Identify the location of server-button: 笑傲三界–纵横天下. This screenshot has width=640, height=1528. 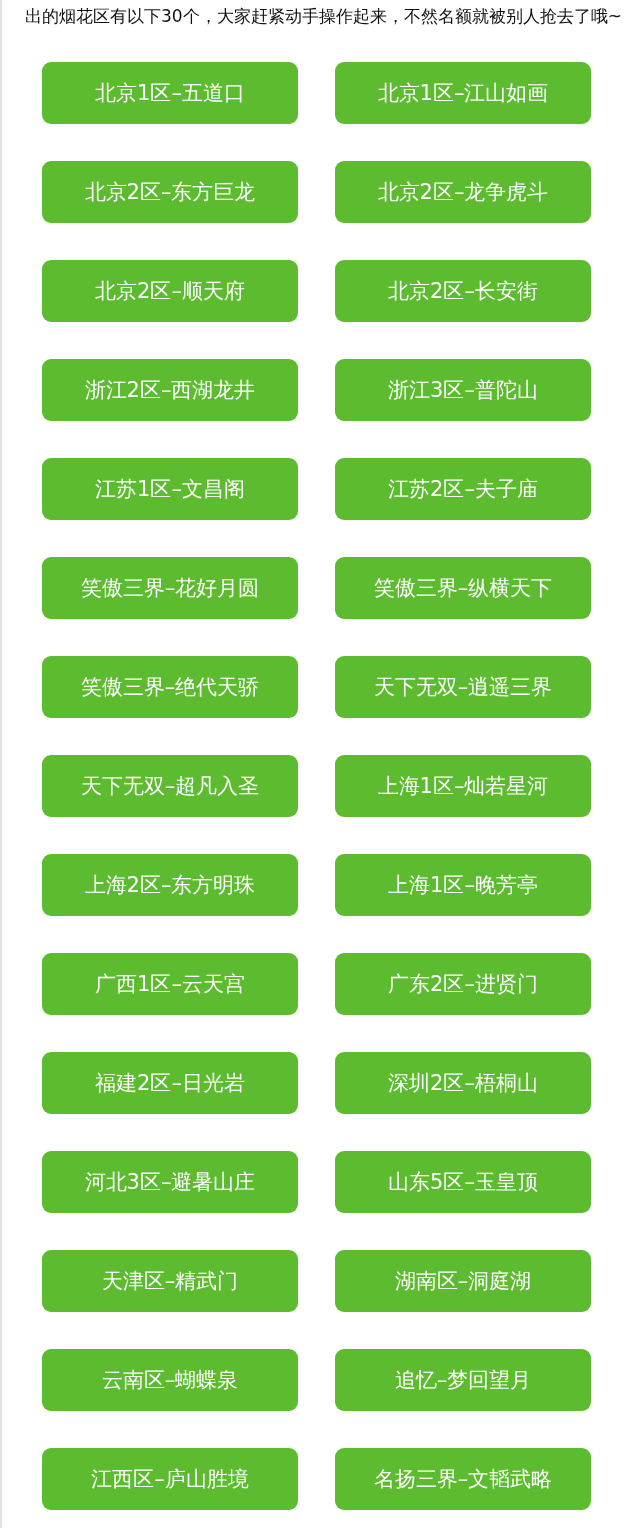
(463, 588).